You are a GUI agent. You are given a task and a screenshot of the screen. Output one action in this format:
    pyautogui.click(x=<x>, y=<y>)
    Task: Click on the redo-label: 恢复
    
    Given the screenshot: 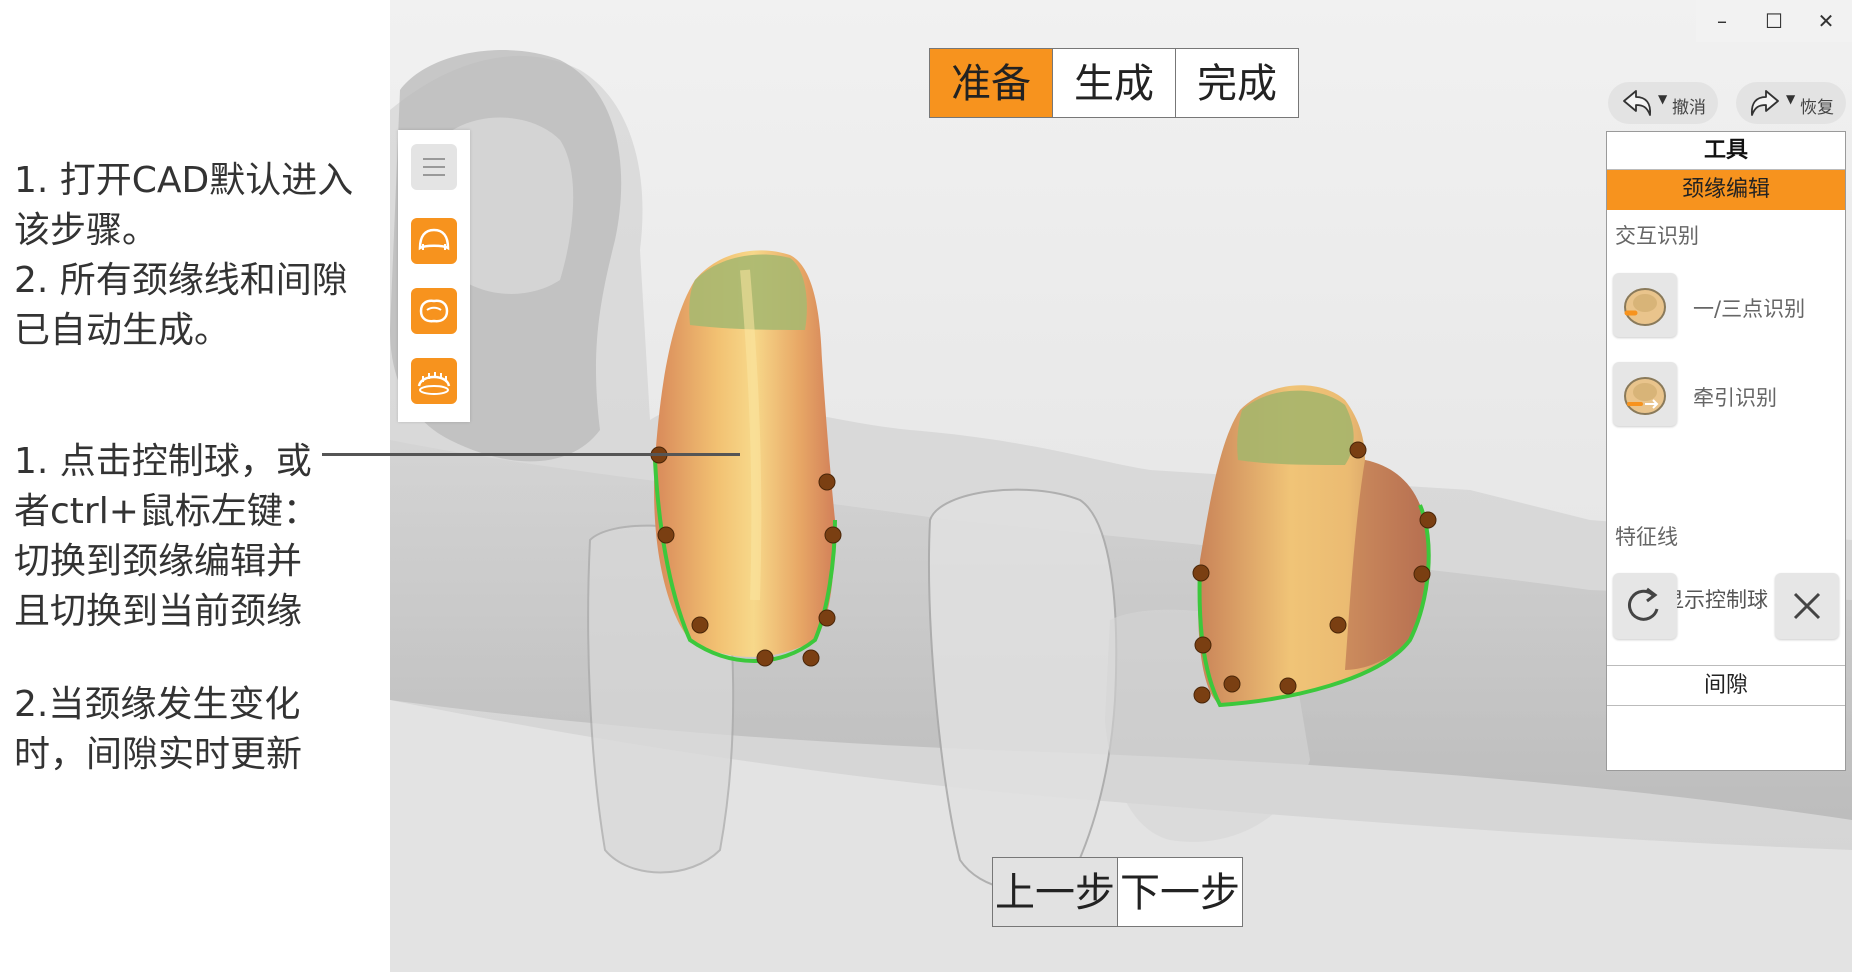 What is the action you would take?
    pyautogui.click(x=1817, y=108)
    